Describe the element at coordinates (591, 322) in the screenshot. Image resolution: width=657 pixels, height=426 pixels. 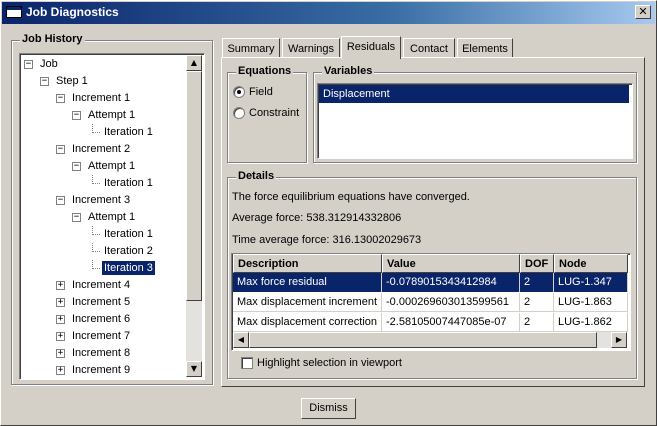
I see `table-cell-node: LUG-1.862` at that location.